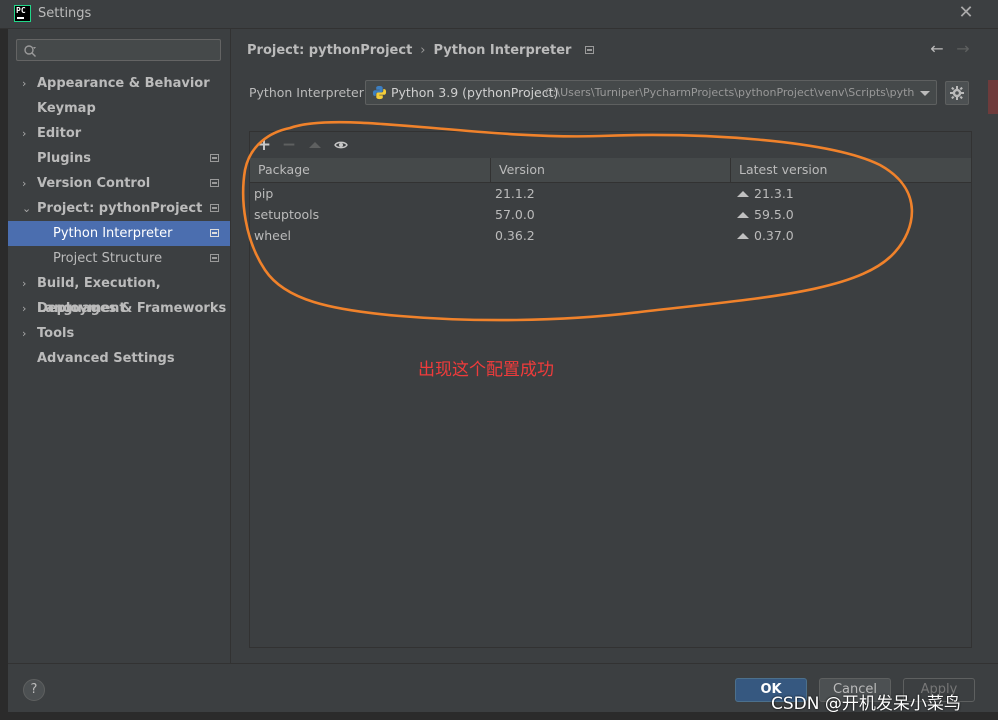 The width and height of the screenshot is (998, 720). What do you see at coordinates (66, 108) in the screenshot?
I see `sidebar-item-label: Keymap` at bounding box center [66, 108].